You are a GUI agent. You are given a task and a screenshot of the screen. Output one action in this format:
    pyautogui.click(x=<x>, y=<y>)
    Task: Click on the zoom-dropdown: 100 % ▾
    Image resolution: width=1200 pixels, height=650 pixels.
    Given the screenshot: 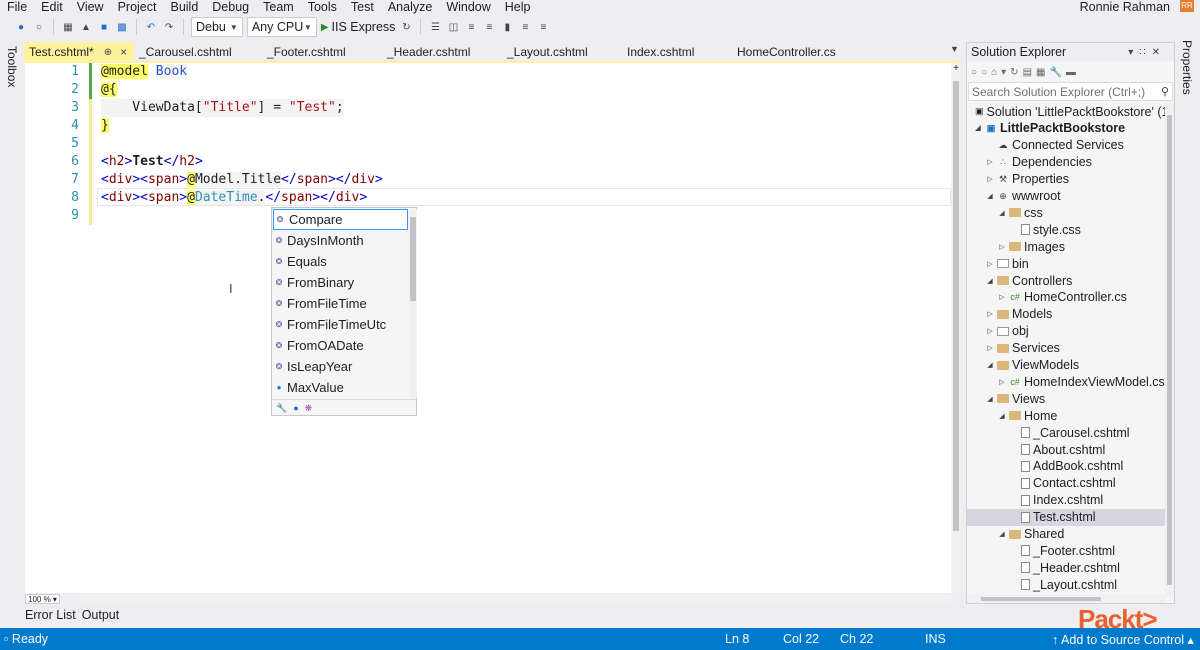 What is the action you would take?
    pyautogui.click(x=42, y=598)
    